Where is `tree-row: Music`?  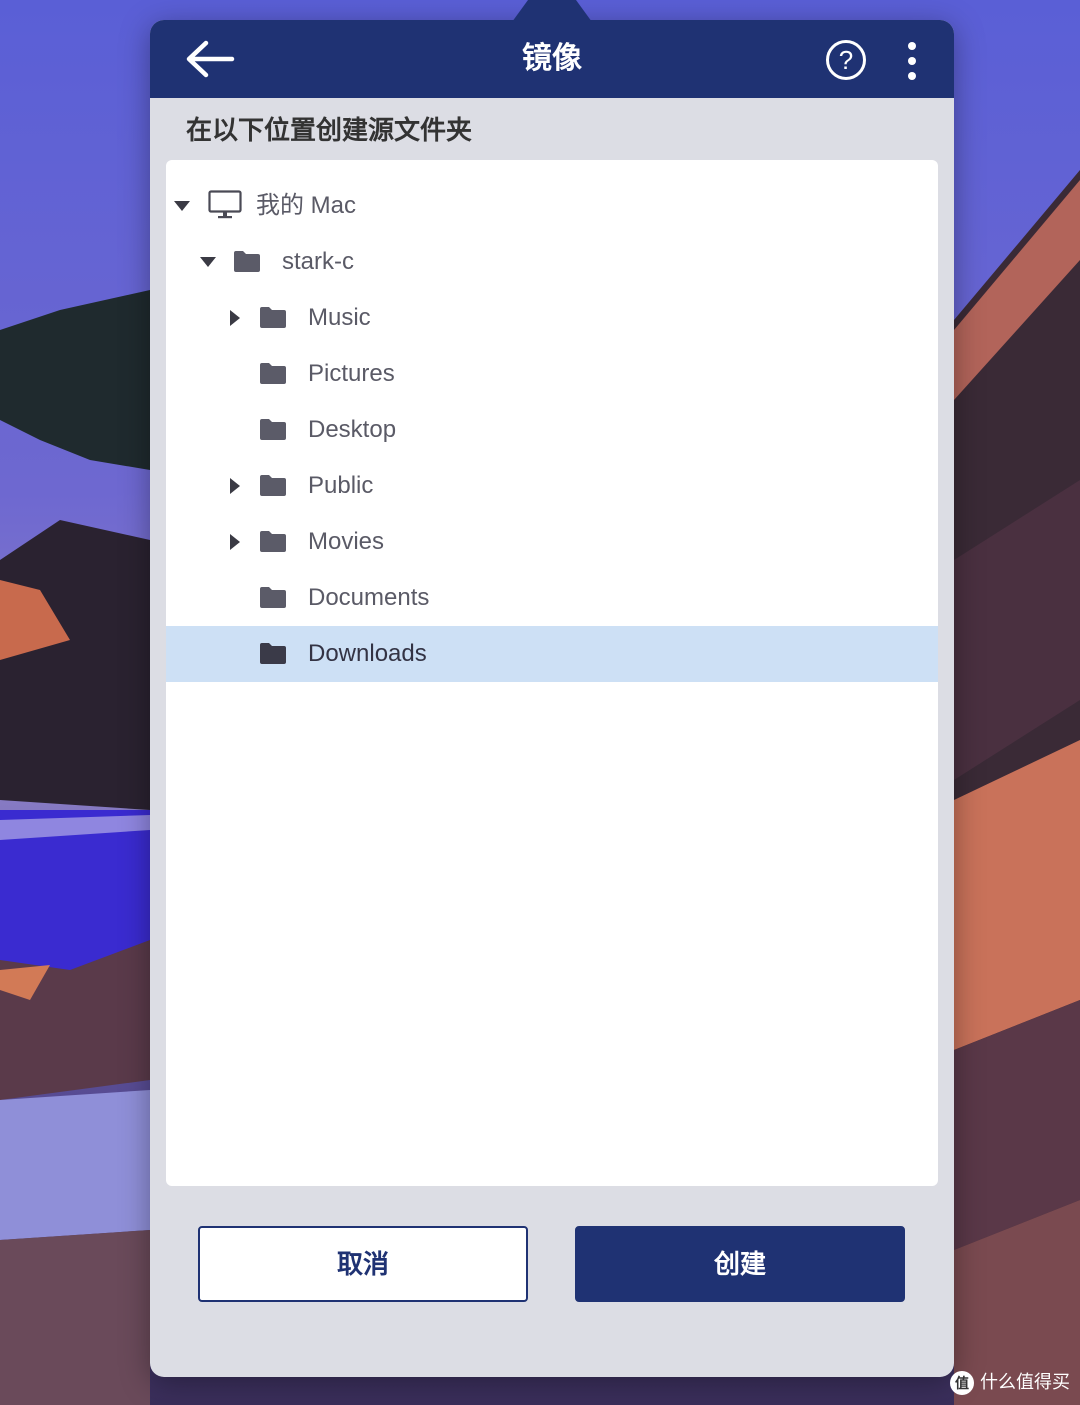
tree-row: Music is located at coordinates (552, 318).